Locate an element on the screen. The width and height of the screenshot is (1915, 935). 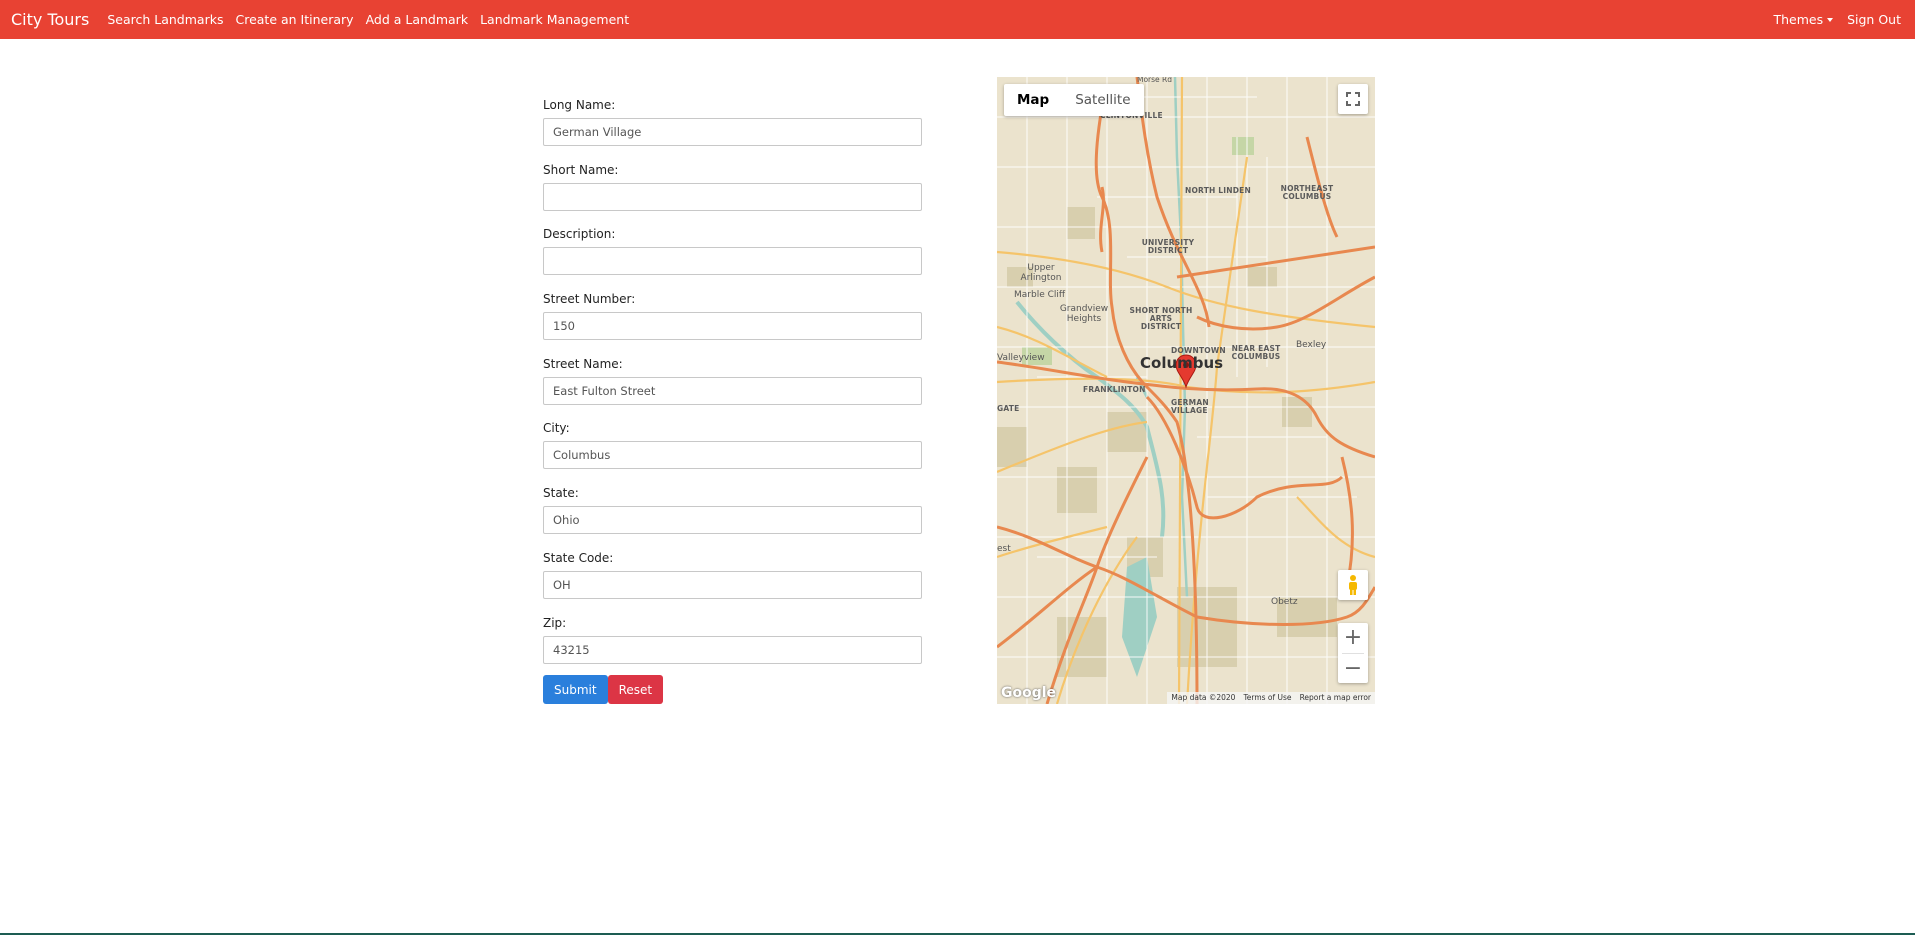
field-street-name: Street Name: is located at coordinates (732, 385).